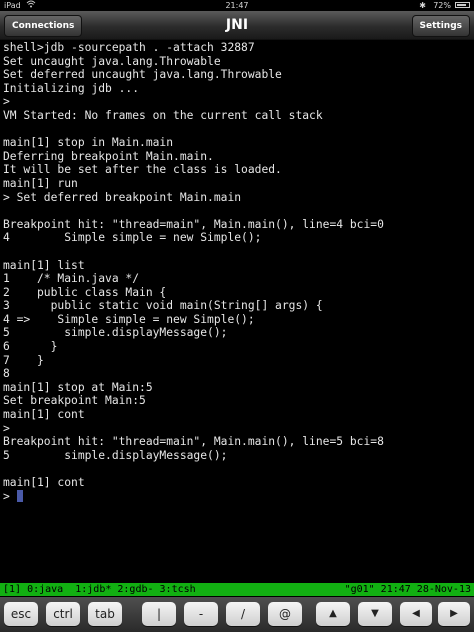  What do you see at coordinates (462, 5) in the screenshot?
I see `battery-icon` at bounding box center [462, 5].